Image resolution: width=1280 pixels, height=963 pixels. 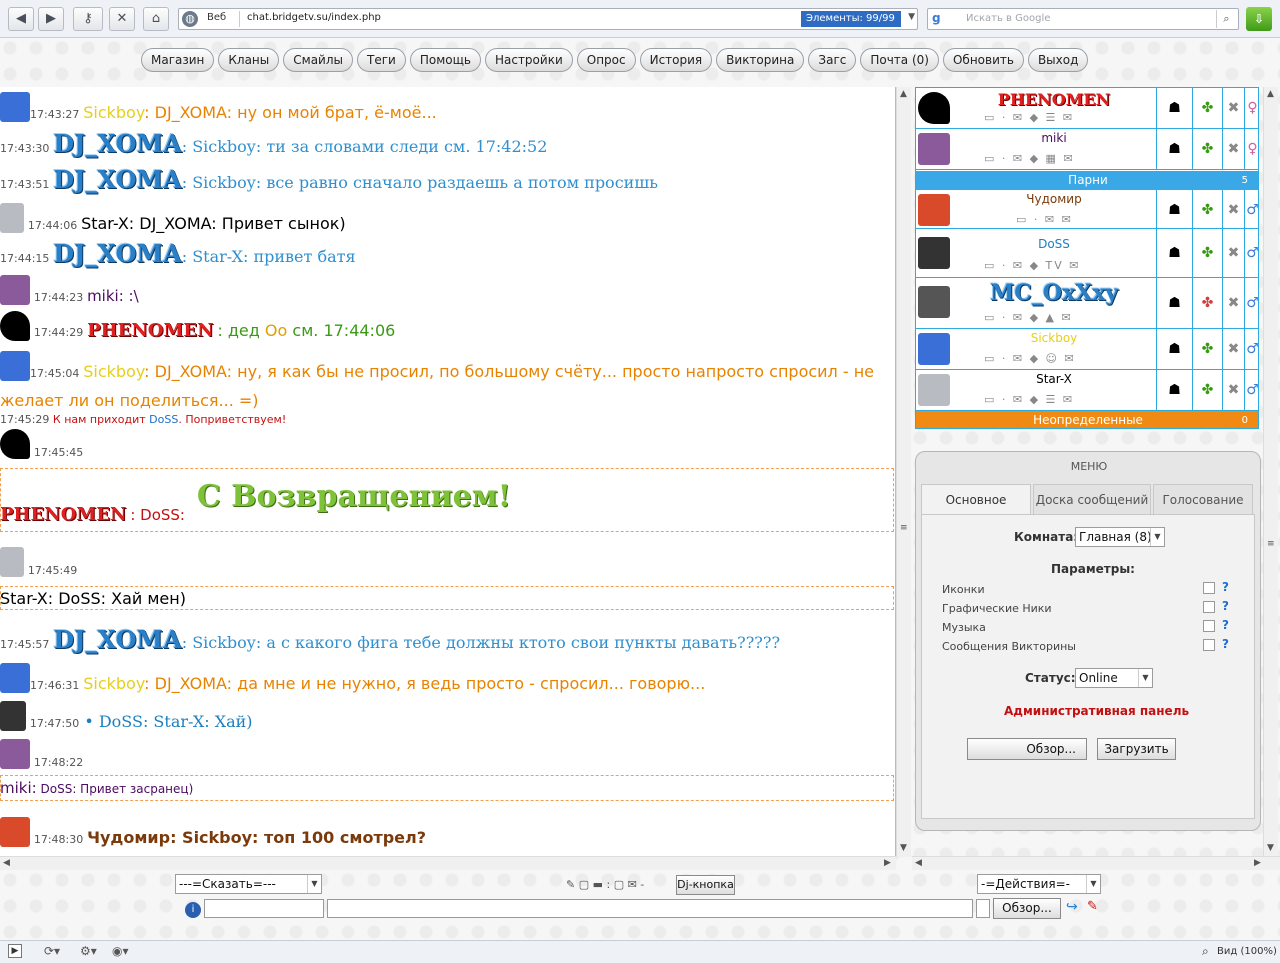 I want to click on say-select: ---=Сказать=--- ▼, so click(x=248, y=884).